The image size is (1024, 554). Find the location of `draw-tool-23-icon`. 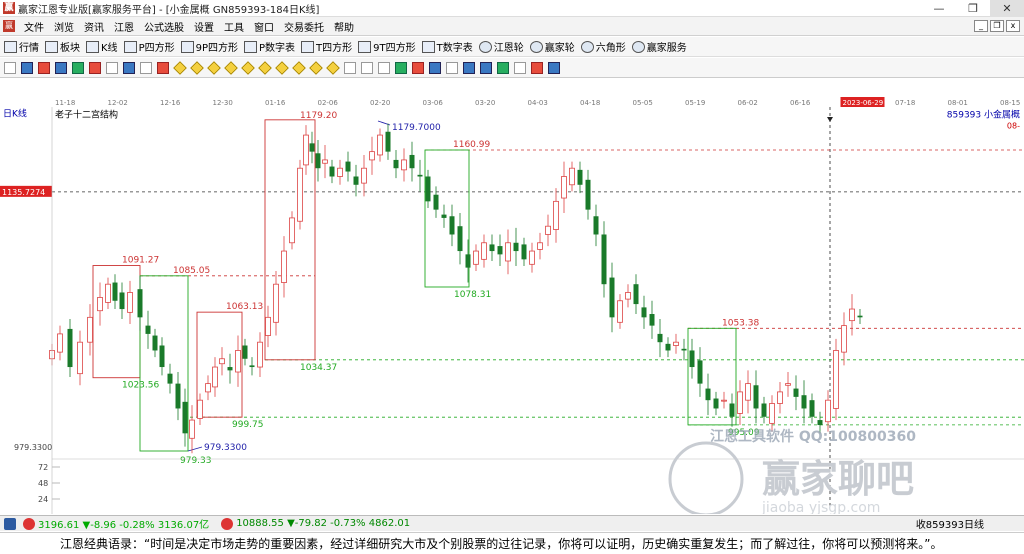

draw-tool-23-icon is located at coordinates (384, 67).